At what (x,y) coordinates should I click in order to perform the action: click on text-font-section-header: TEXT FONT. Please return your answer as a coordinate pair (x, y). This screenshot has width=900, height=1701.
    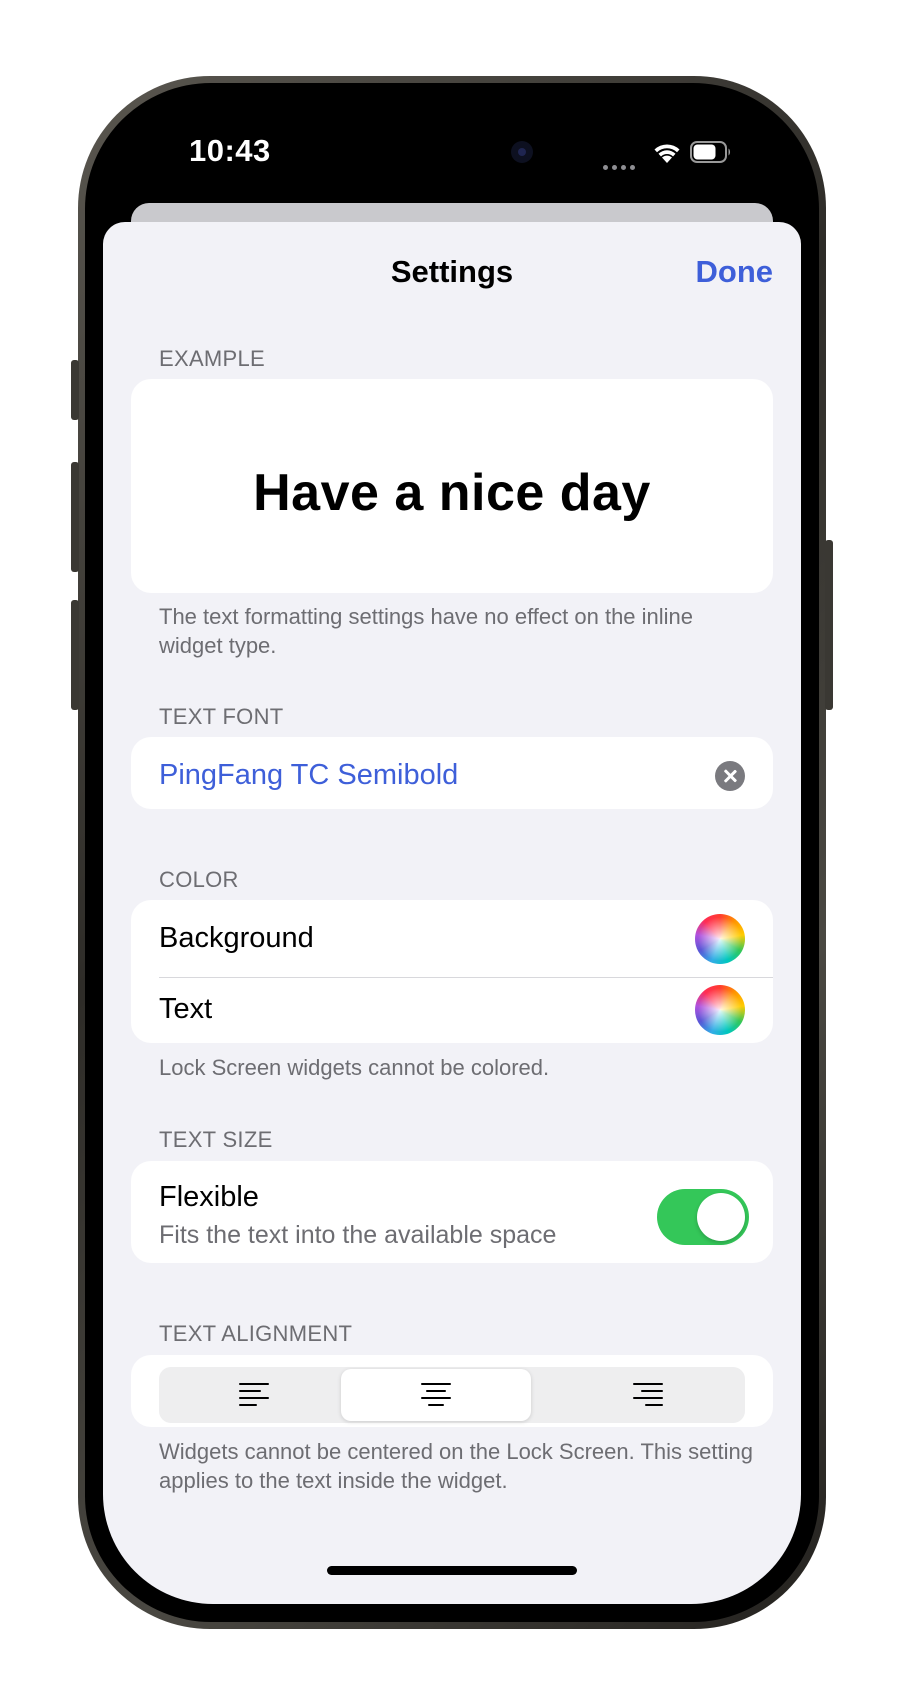
    Looking at the image, I should click on (221, 716).